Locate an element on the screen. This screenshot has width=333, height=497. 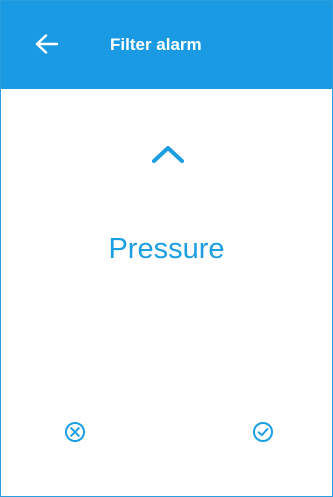
scroll-up-button is located at coordinates (168, 156).